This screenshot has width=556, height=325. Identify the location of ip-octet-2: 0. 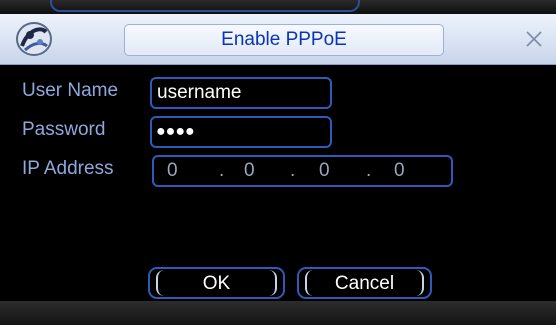
(249, 171).